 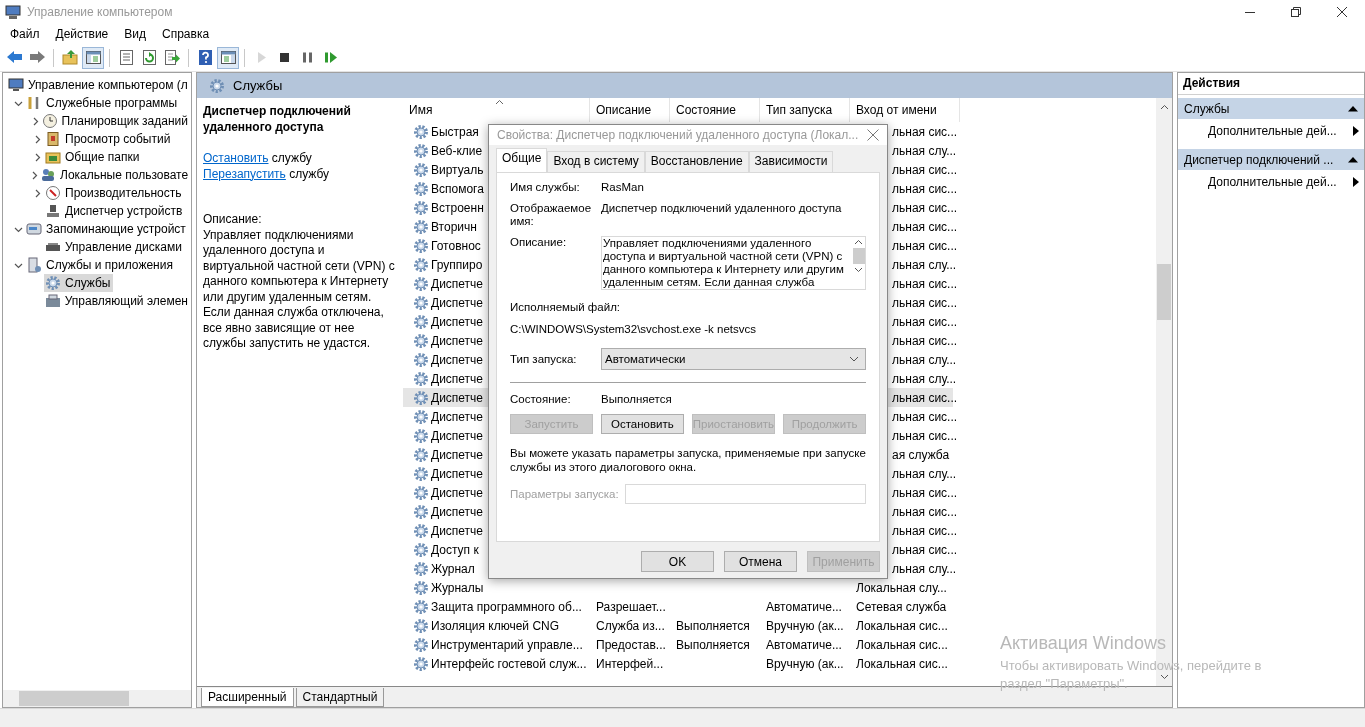 I want to click on activation-title: Активация Windows, so click(x=1083, y=643).